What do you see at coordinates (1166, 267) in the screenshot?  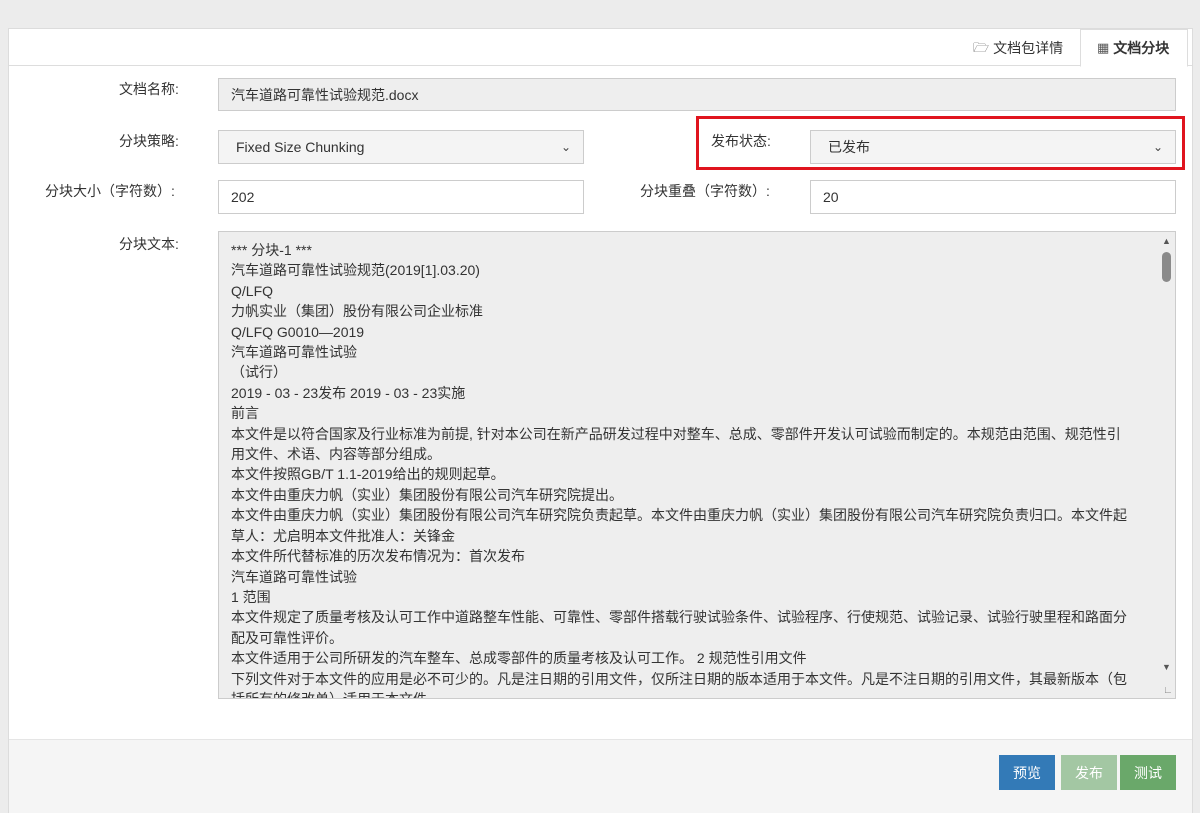 I see `scrollbar-thumb` at bounding box center [1166, 267].